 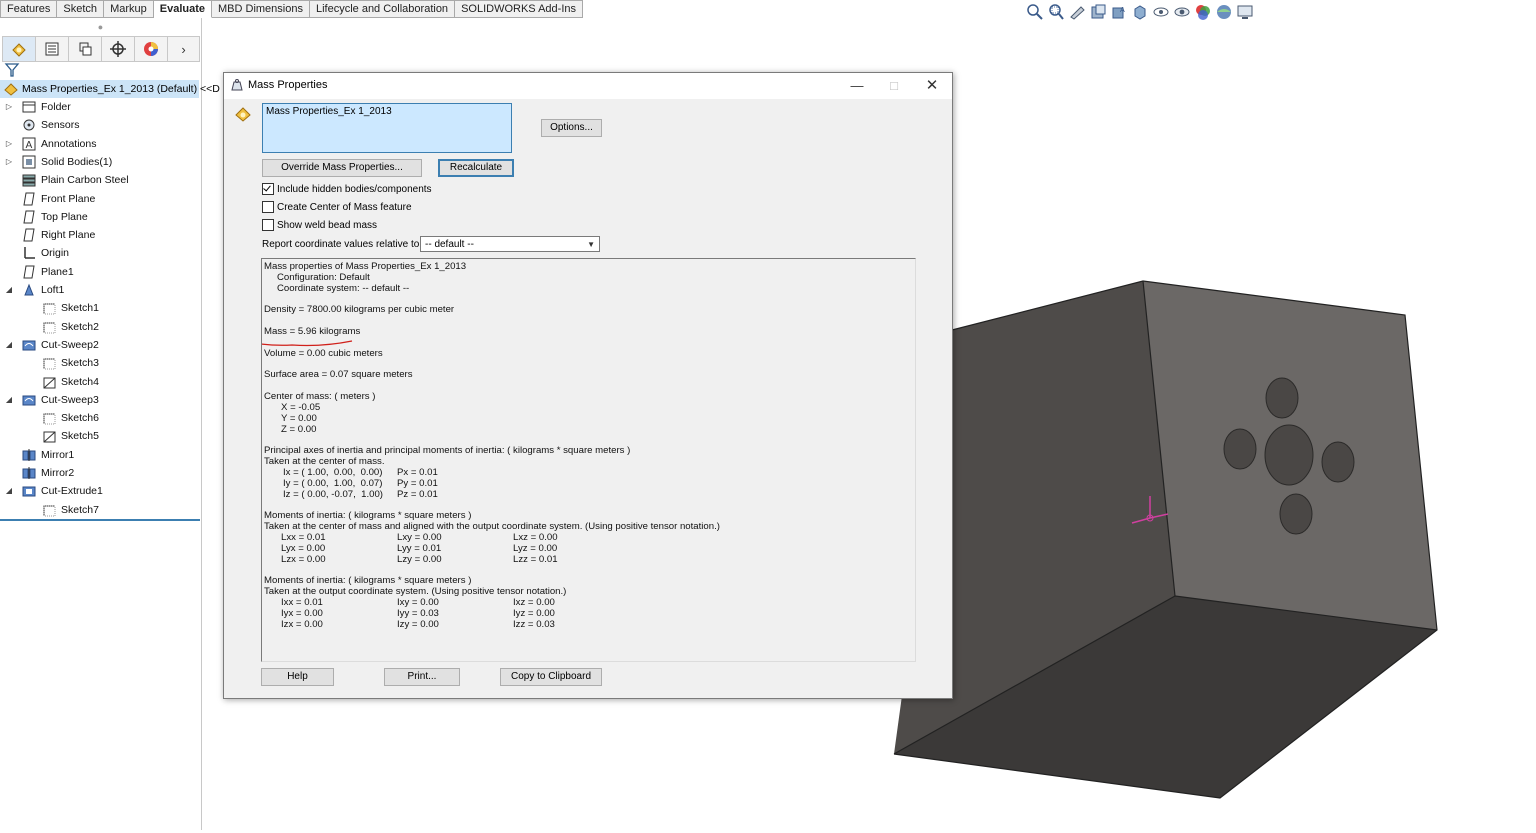 What do you see at coordinates (99, 363) in the screenshot?
I see `tree-item-sketch3: Sketch3` at bounding box center [99, 363].